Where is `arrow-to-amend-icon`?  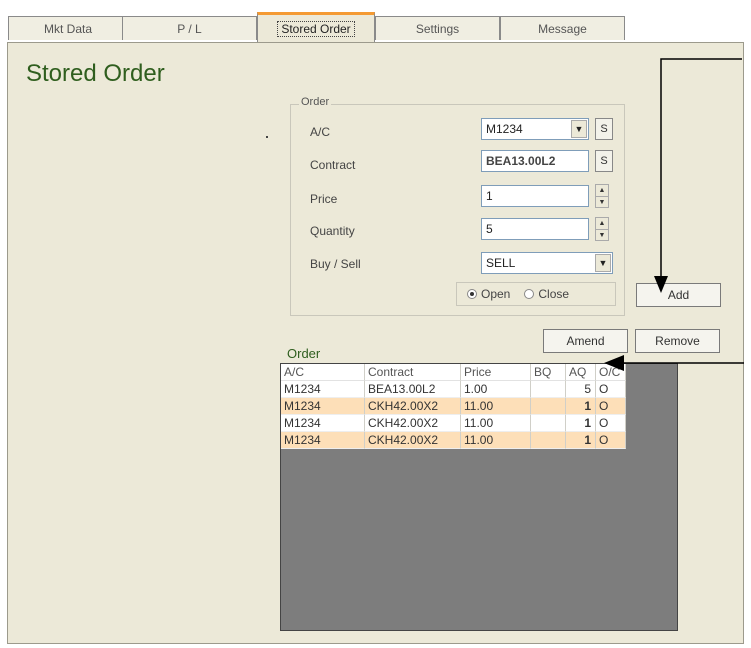
arrow-to-amend-icon is located at coordinates (674, 363).